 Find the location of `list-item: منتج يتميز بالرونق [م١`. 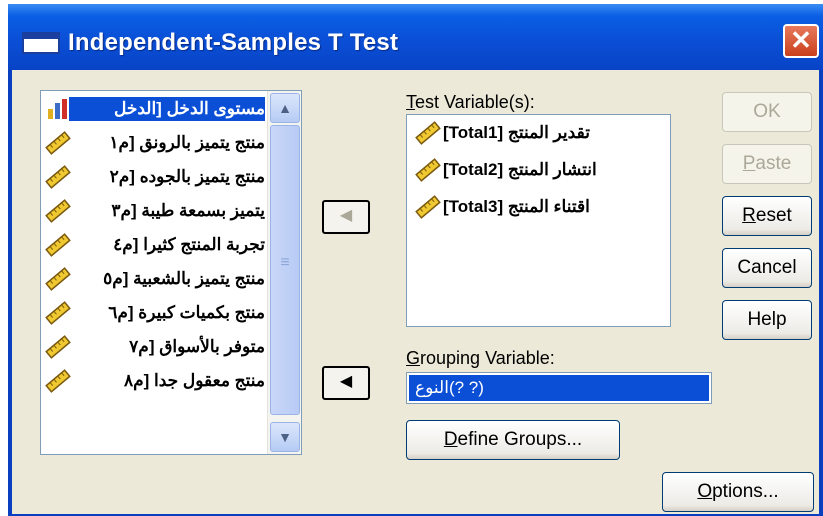

list-item: منتج يتميز بالرونق [م١ is located at coordinates (154, 142).